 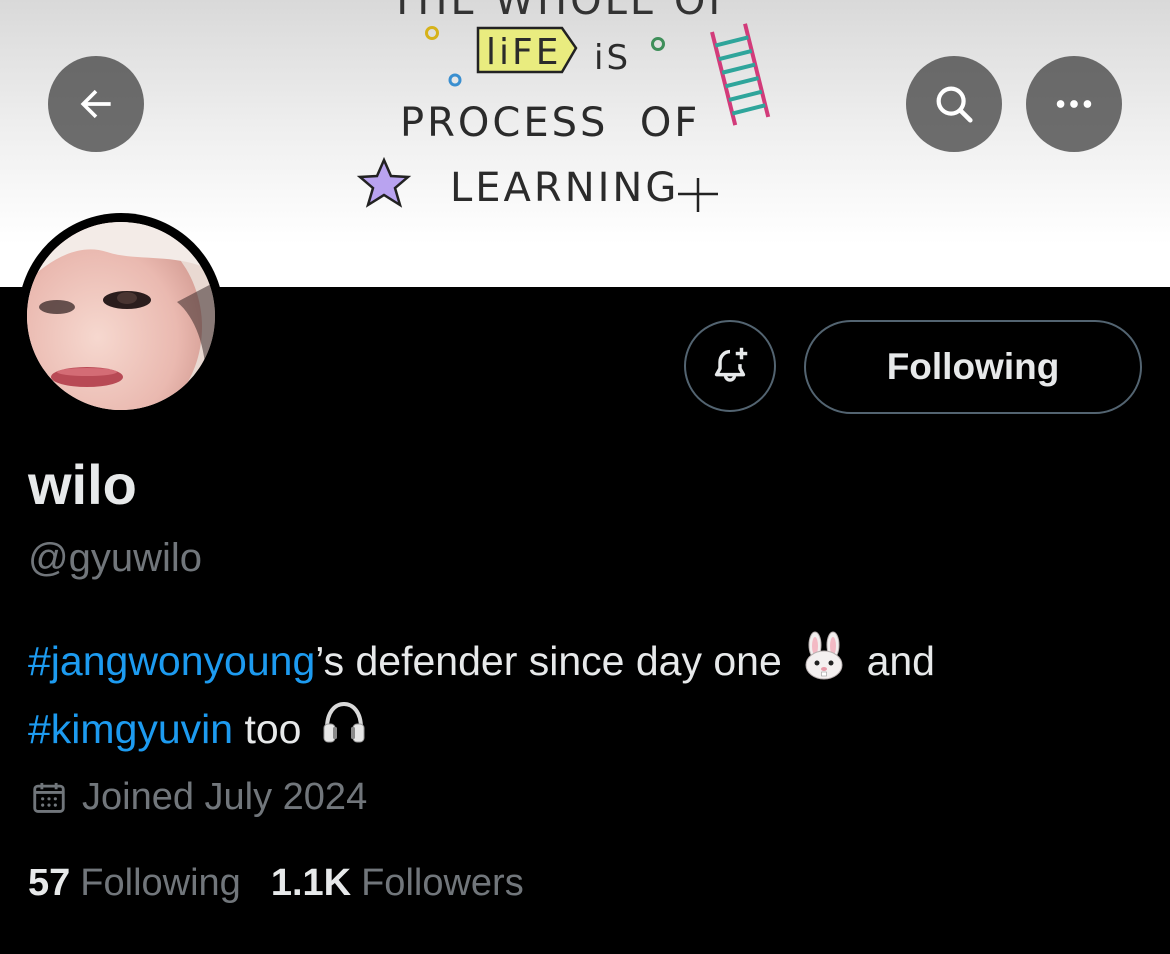 I want to click on notifications-button, so click(x=730, y=366).